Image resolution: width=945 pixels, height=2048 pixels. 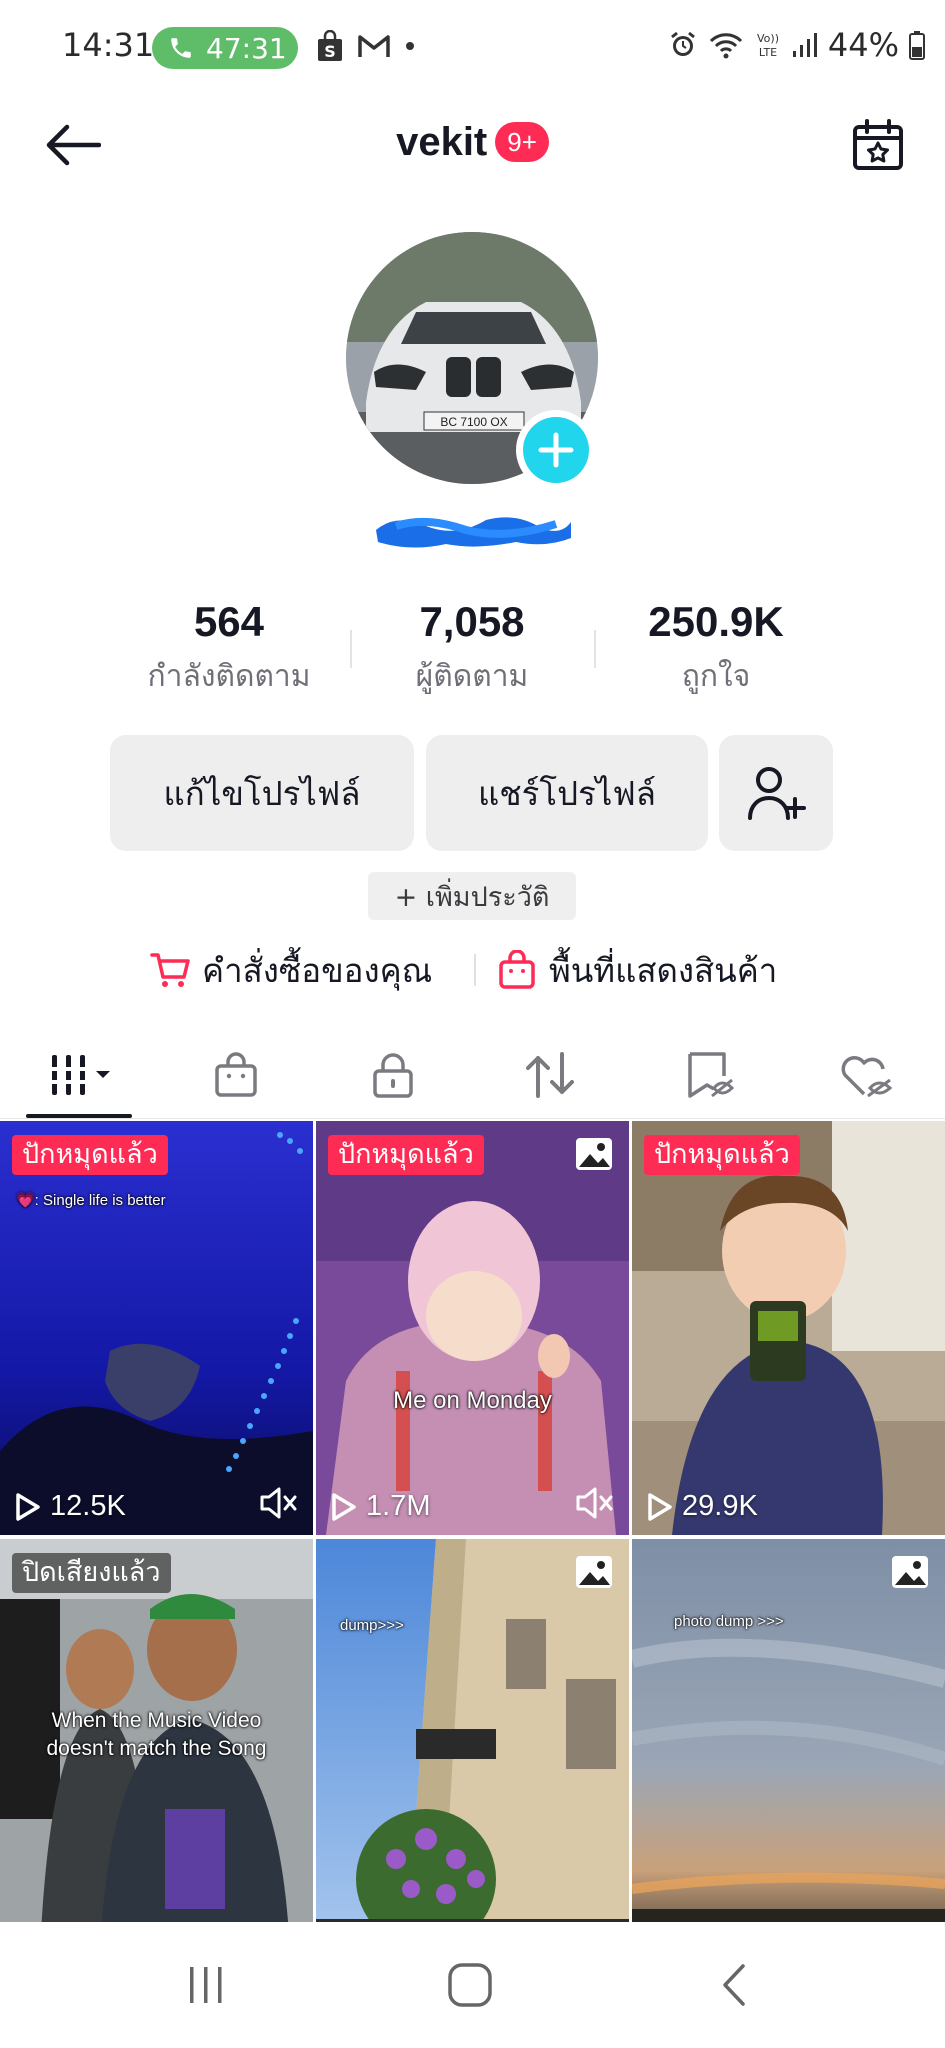 What do you see at coordinates (229, 647) in the screenshot?
I see `following-stat: 564 กำลังติดตาม` at bounding box center [229, 647].